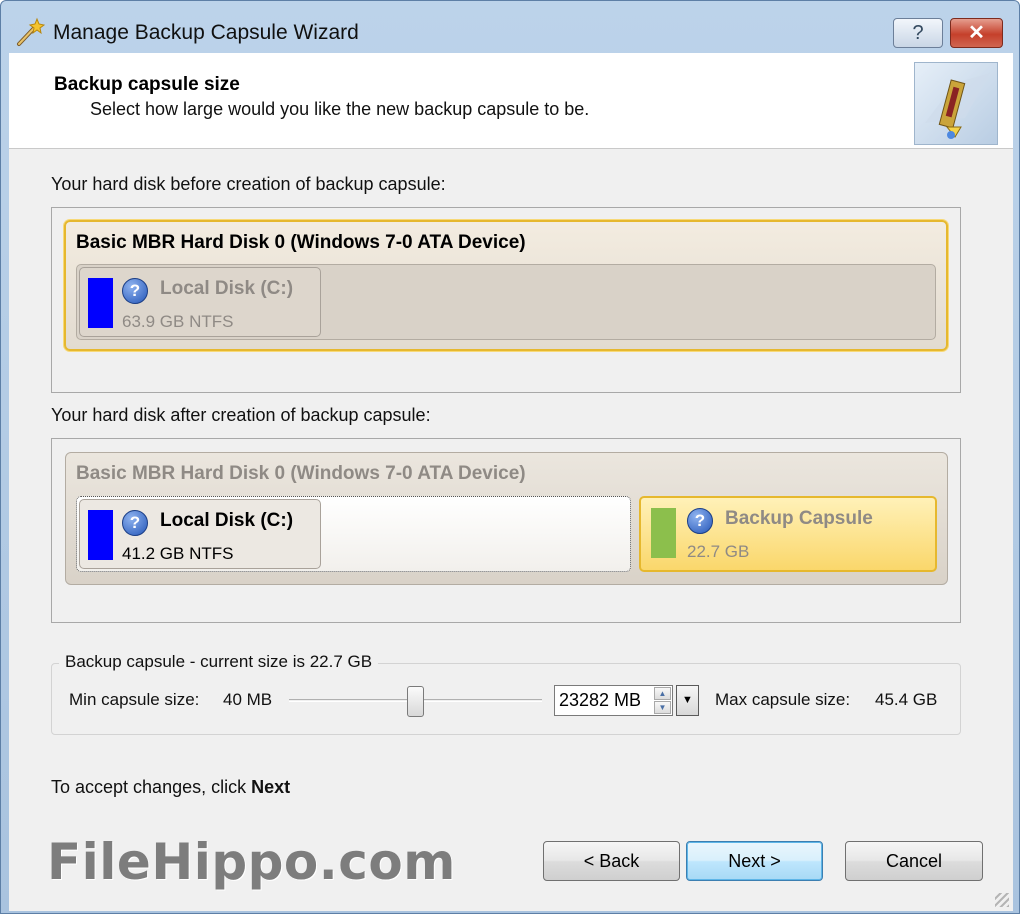  Describe the element at coordinates (687, 700) in the screenshot. I see `unit-dropdown-button: ▼` at that location.